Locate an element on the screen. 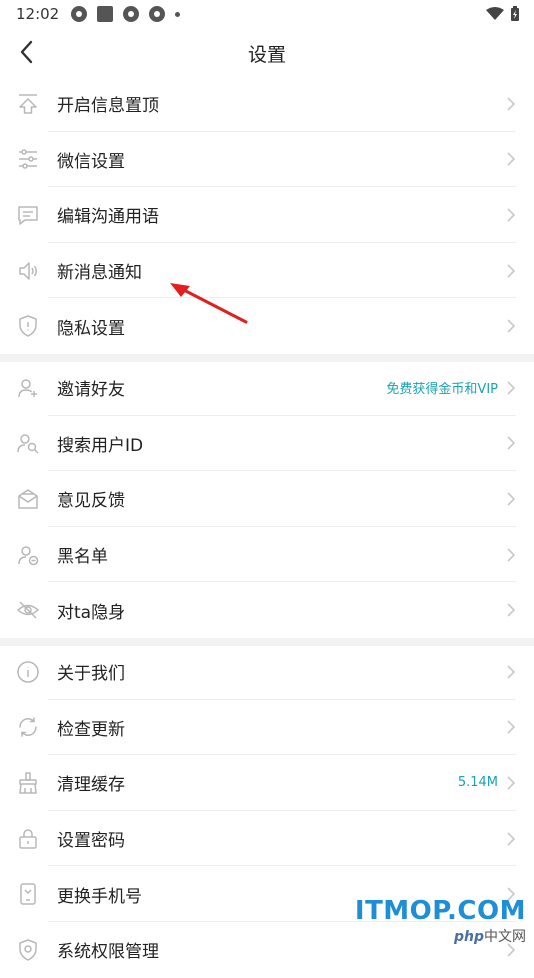  setting-label: 搜索用户ID is located at coordinates (100, 445).